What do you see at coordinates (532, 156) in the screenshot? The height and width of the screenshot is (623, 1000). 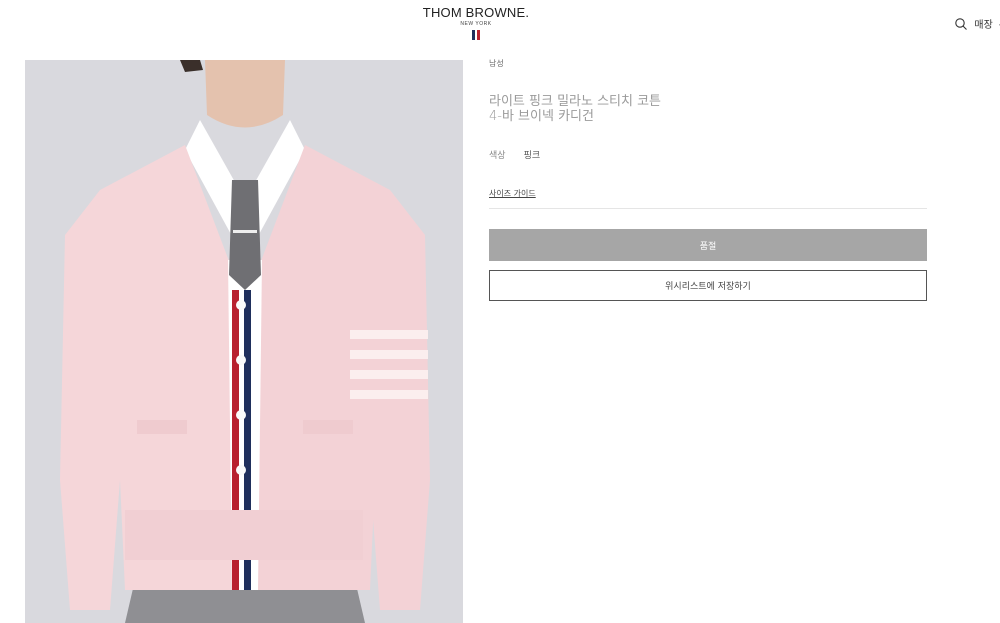 I see `color-value: 핑크` at bounding box center [532, 156].